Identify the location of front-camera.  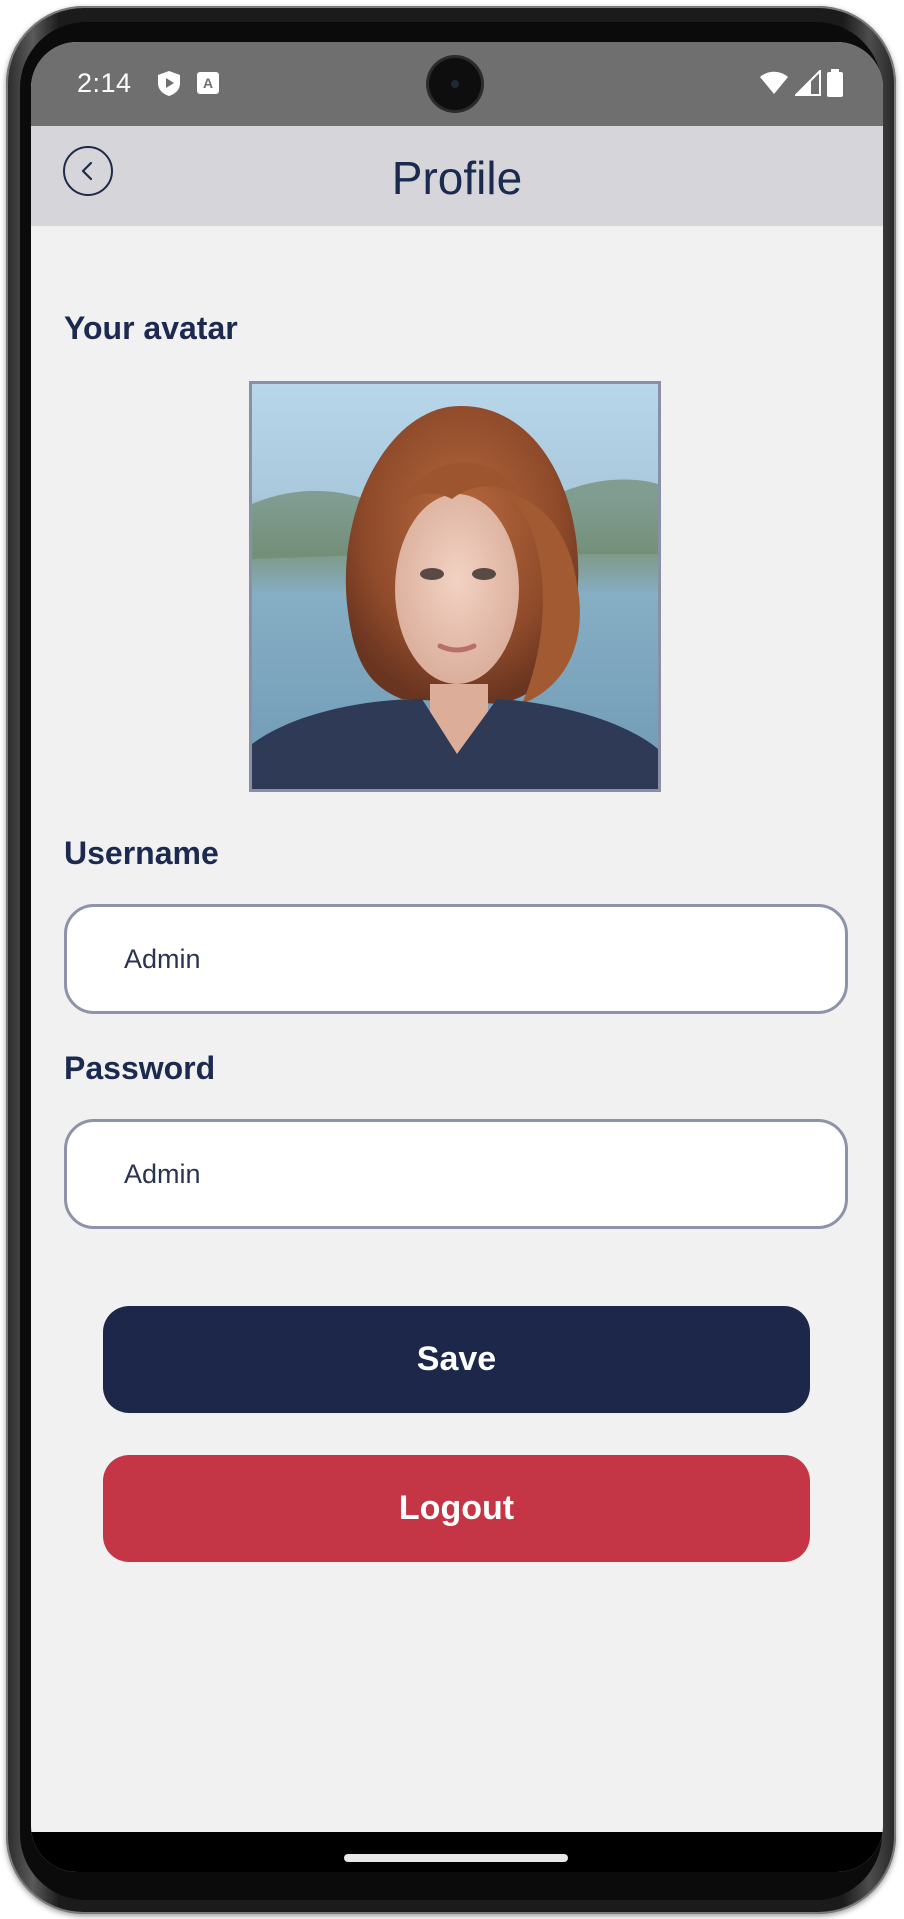
(455, 84).